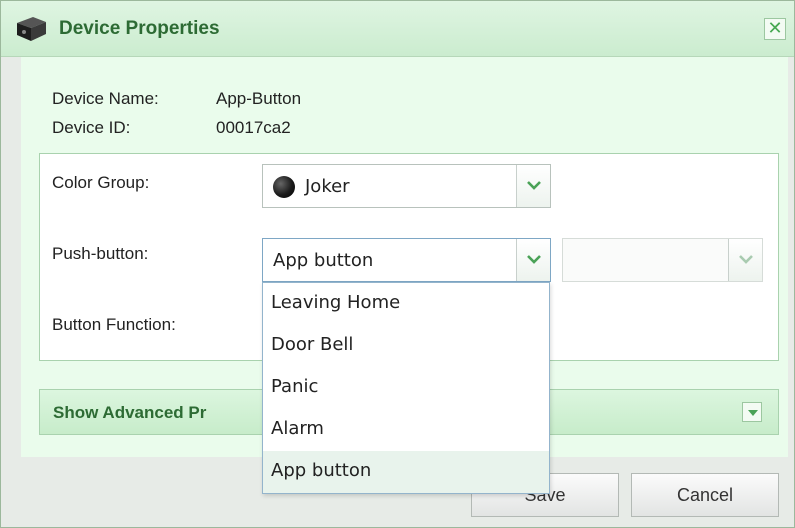 The width and height of the screenshot is (795, 528). I want to click on dropdown-option-selected: App button, so click(406, 472).